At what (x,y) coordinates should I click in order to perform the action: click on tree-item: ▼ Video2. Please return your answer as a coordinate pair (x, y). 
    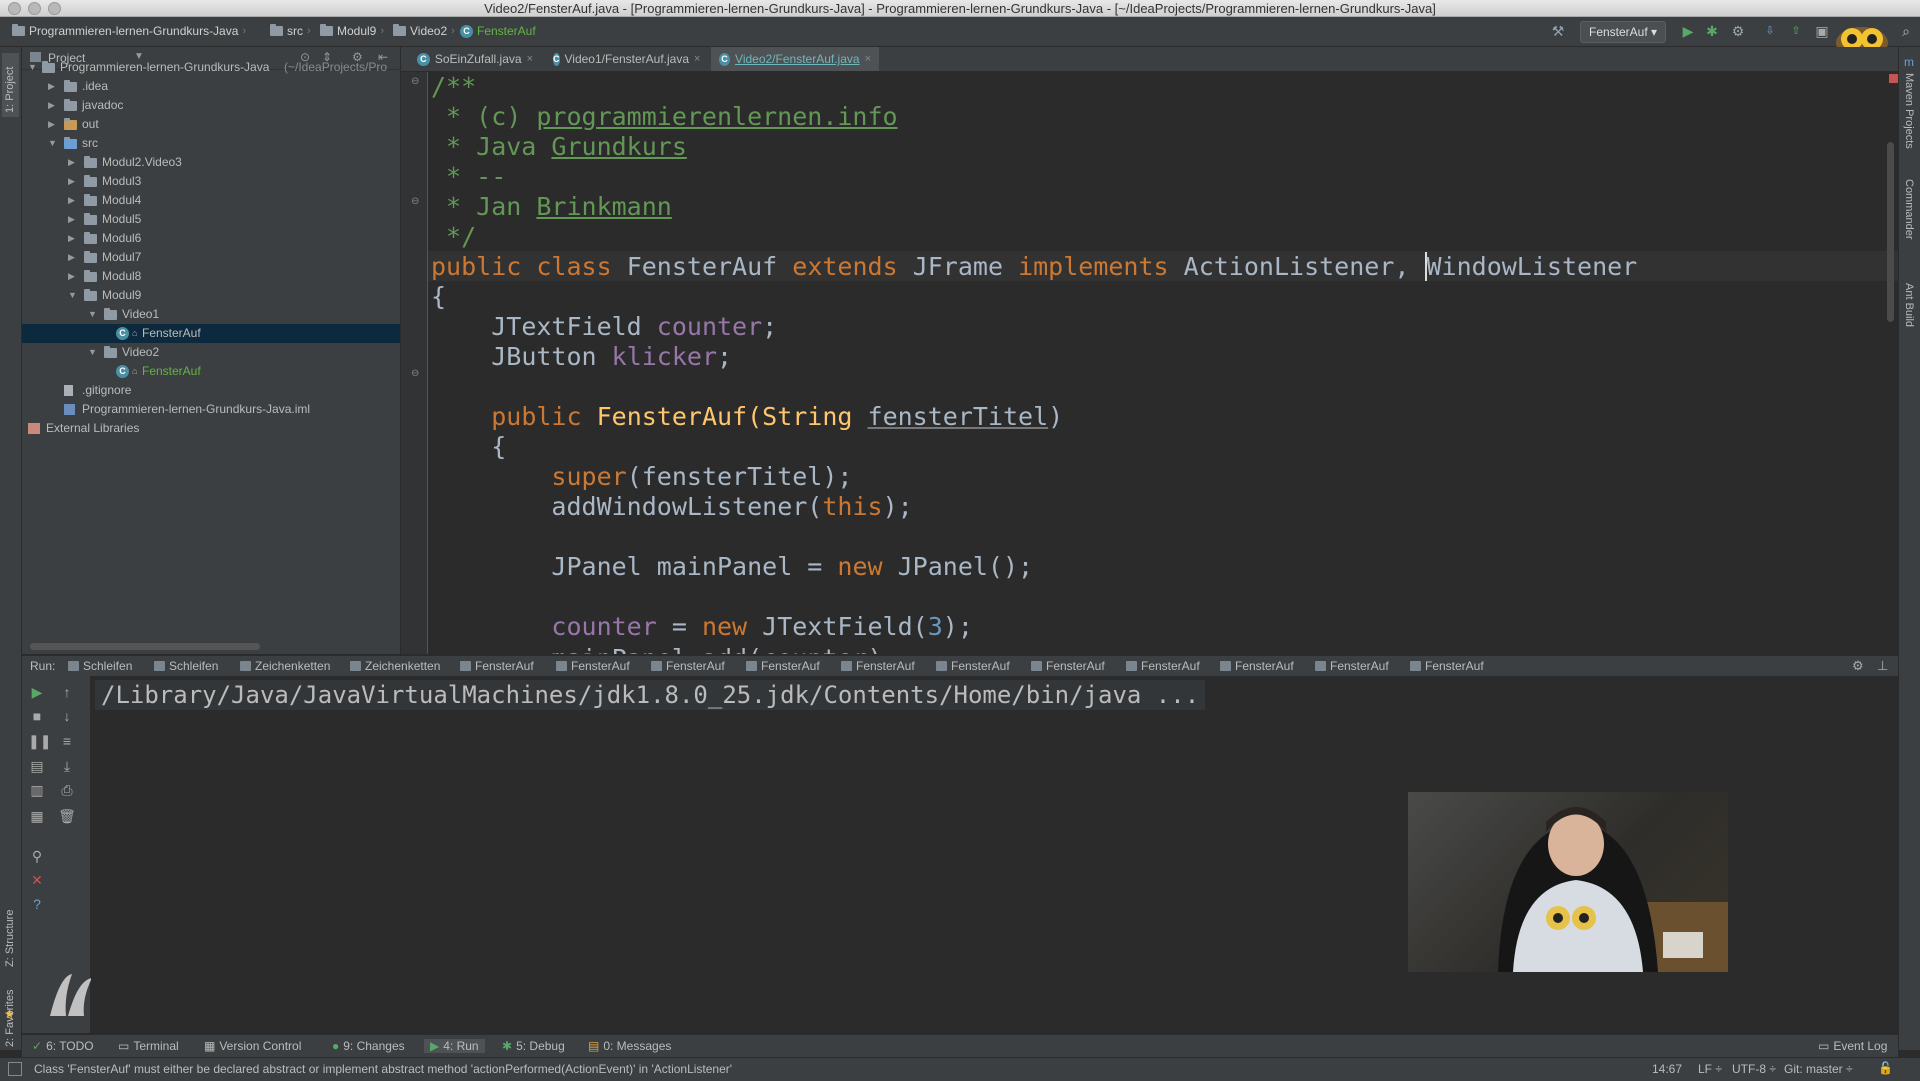
    Looking at the image, I should click on (211, 352).